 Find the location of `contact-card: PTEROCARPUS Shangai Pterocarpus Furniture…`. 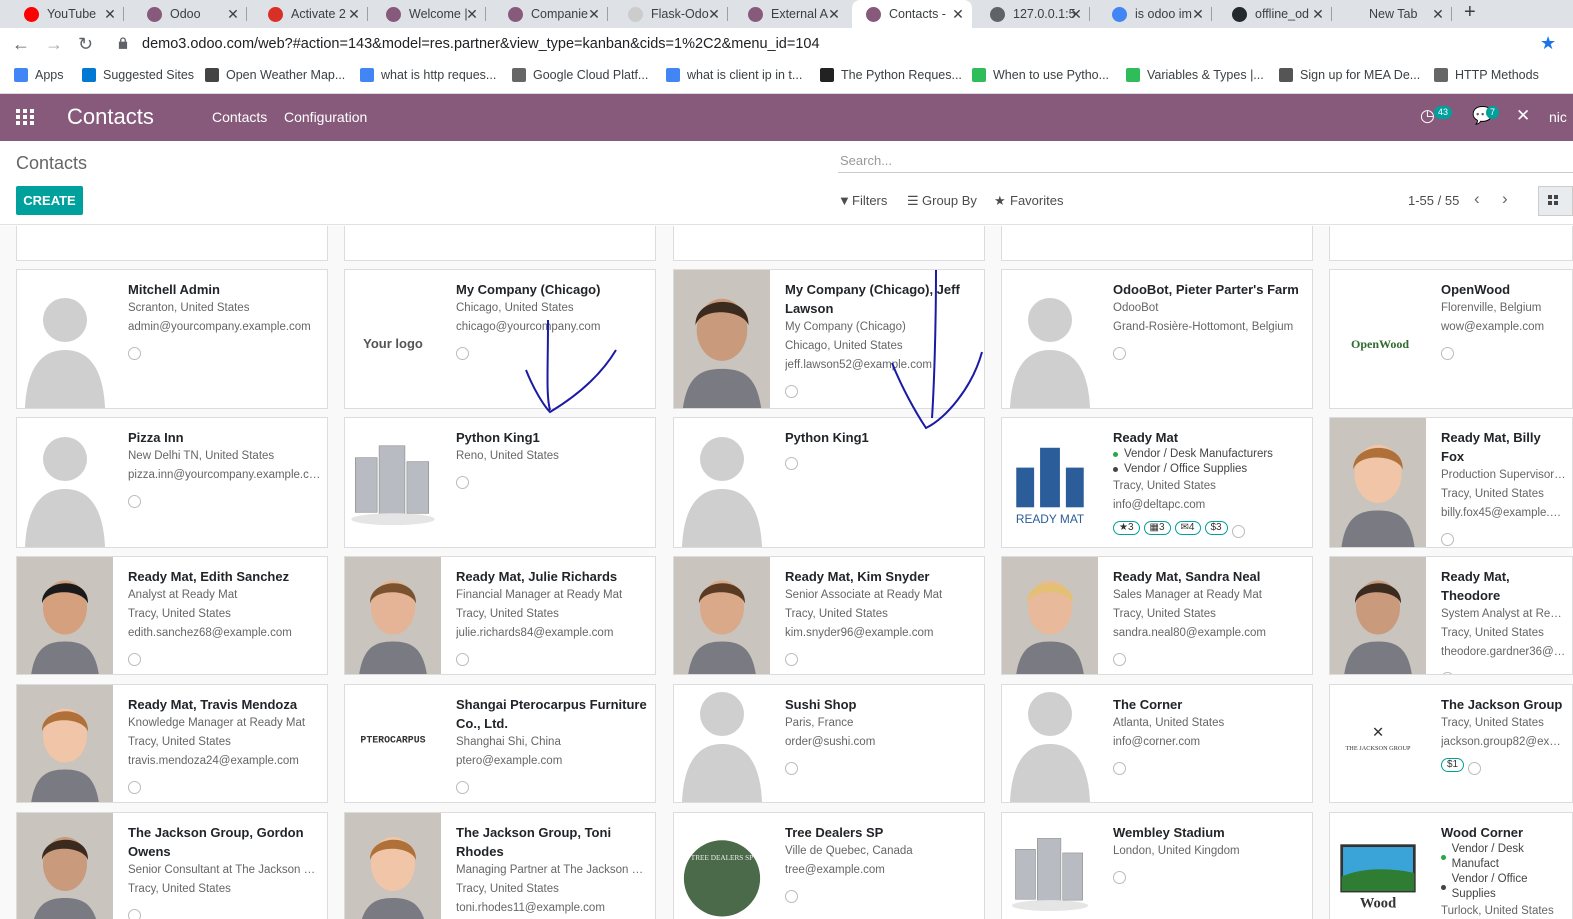

contact-card: PTEROCARPUS Shangai Pterocarpus Furniture… is located at coordinates (500, 743).